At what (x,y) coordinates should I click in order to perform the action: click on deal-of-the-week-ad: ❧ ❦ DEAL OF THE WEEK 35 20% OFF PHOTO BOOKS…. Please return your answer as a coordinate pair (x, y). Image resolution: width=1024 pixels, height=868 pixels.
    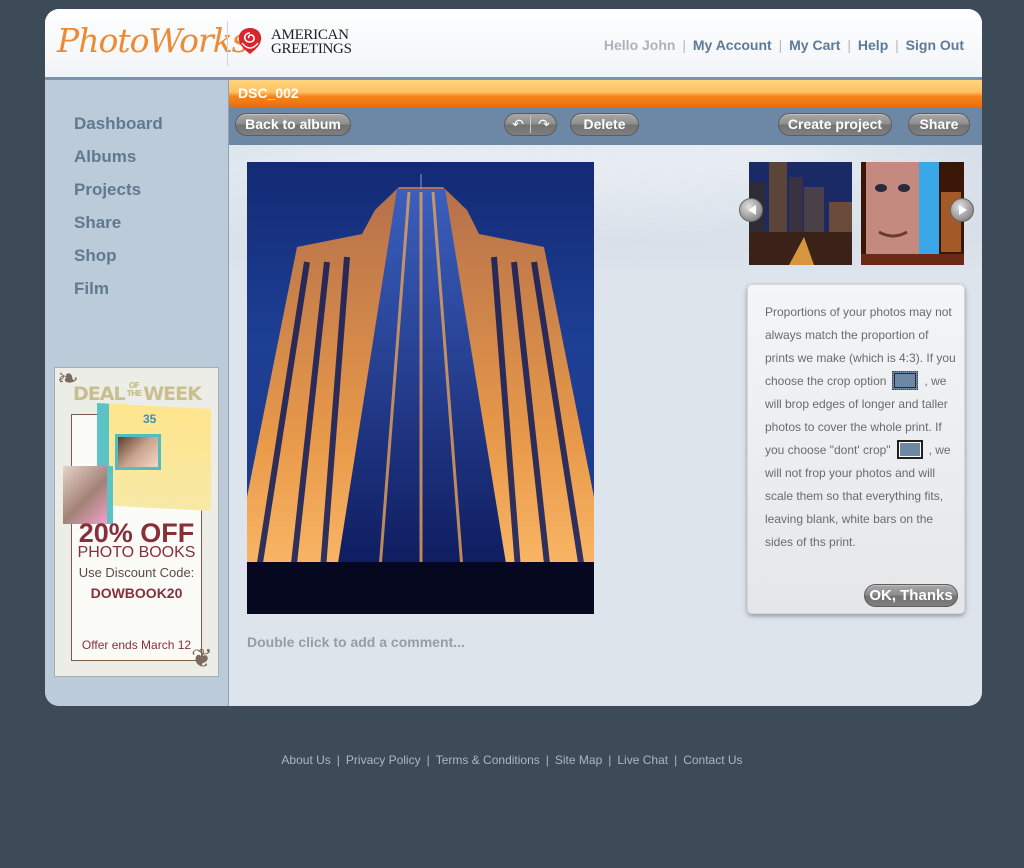
    Looking at the image, I should click on (136, 522).